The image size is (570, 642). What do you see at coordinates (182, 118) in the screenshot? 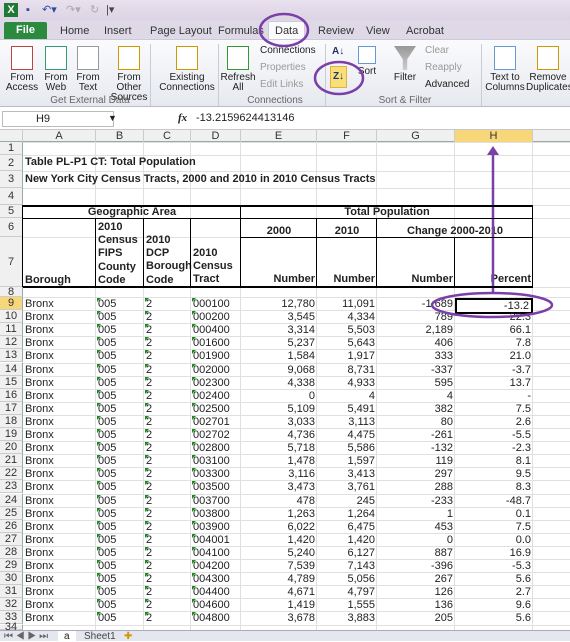
I see `insert-function-icon: fx` at bounding box center [182, 118].